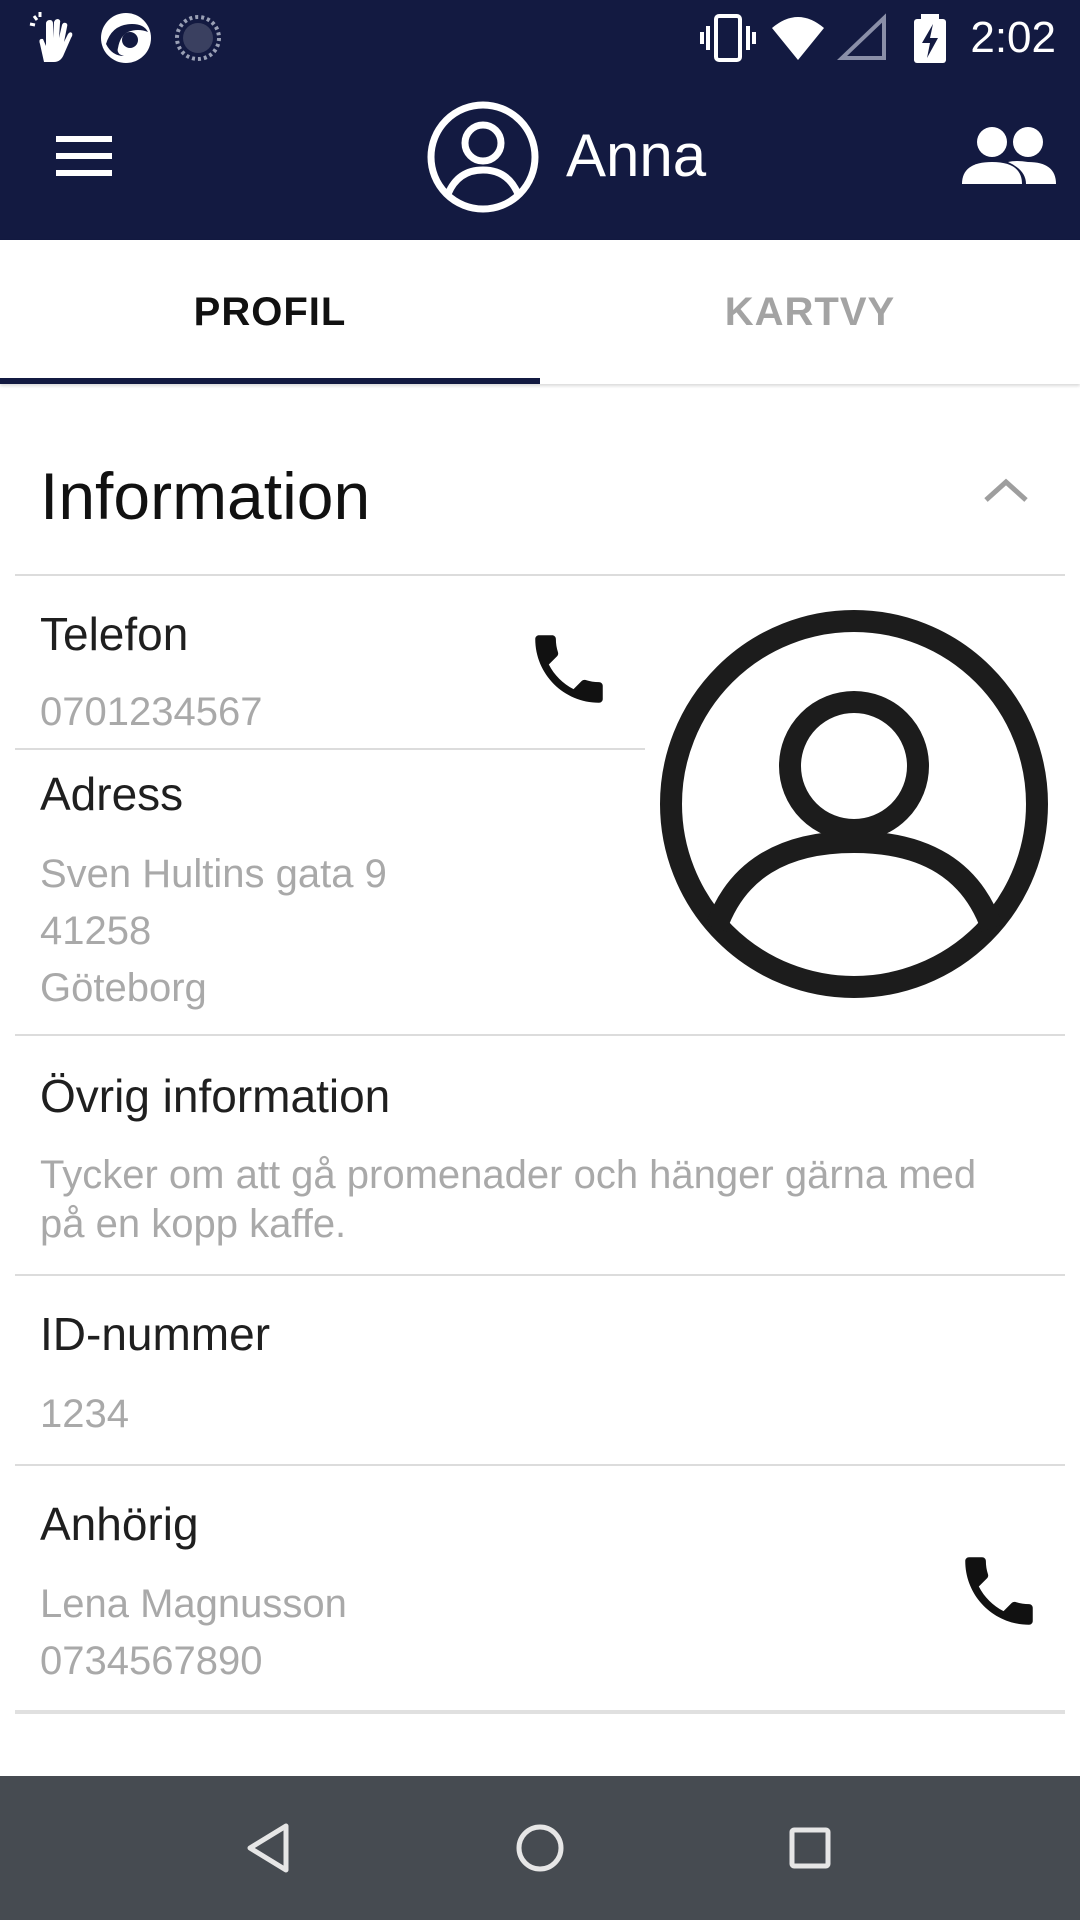 This screenshot has width=1080, height=1920. I want to click on navigation-bar, so click(540, 1848).